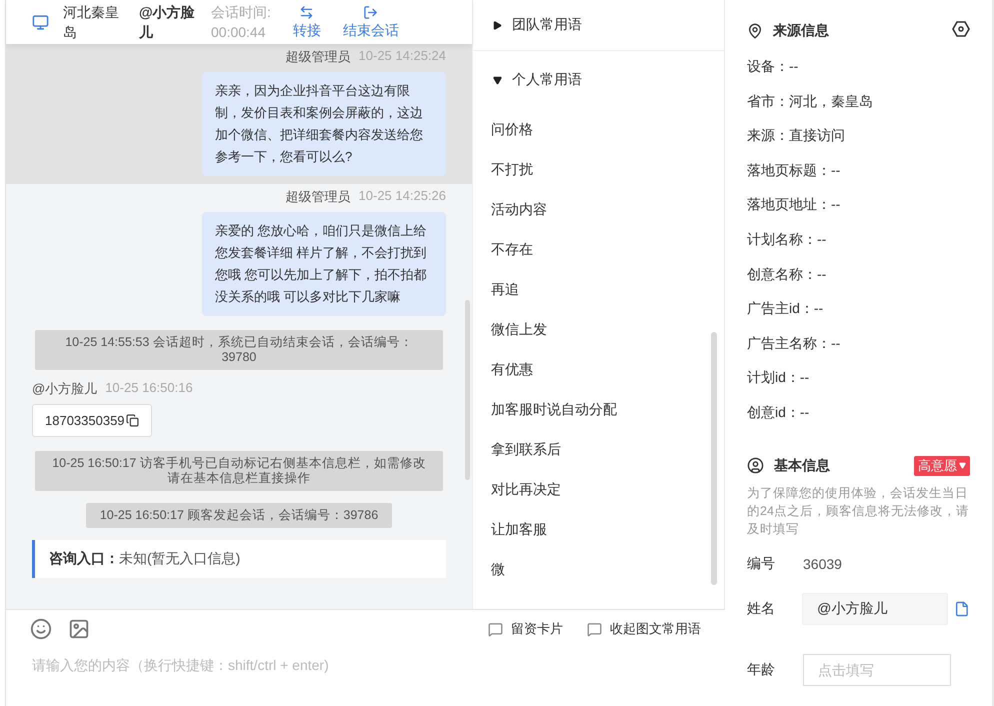 The height and width of the screenshot is (706, 994). I want to click on transfer-button: 转接, so click(306, 22).